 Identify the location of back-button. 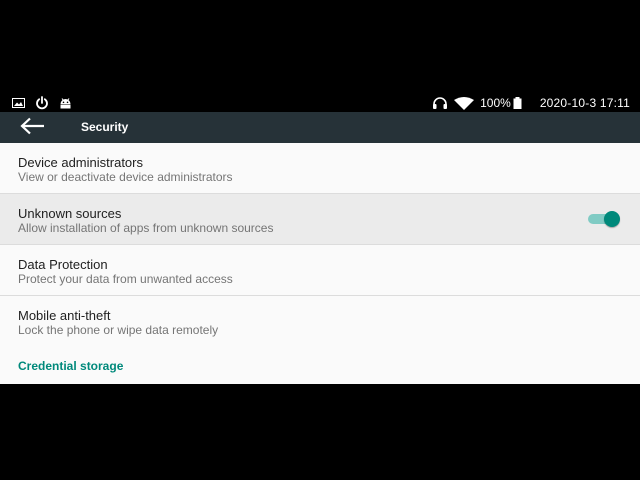
(32, 128).